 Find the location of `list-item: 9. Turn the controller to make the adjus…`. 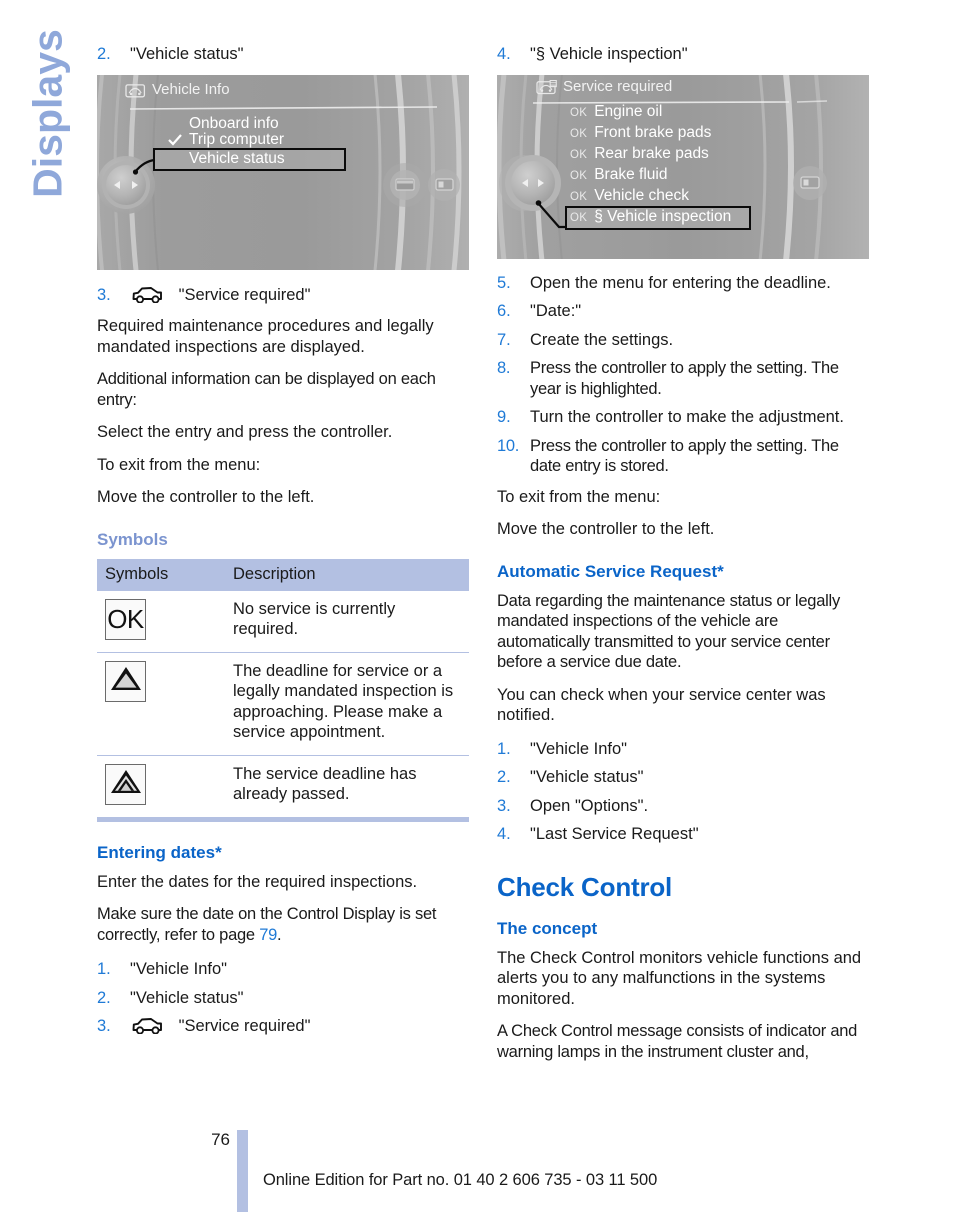

list-item: 9. Turn the controller to make the adjus… is located at coordinates (683, 417).